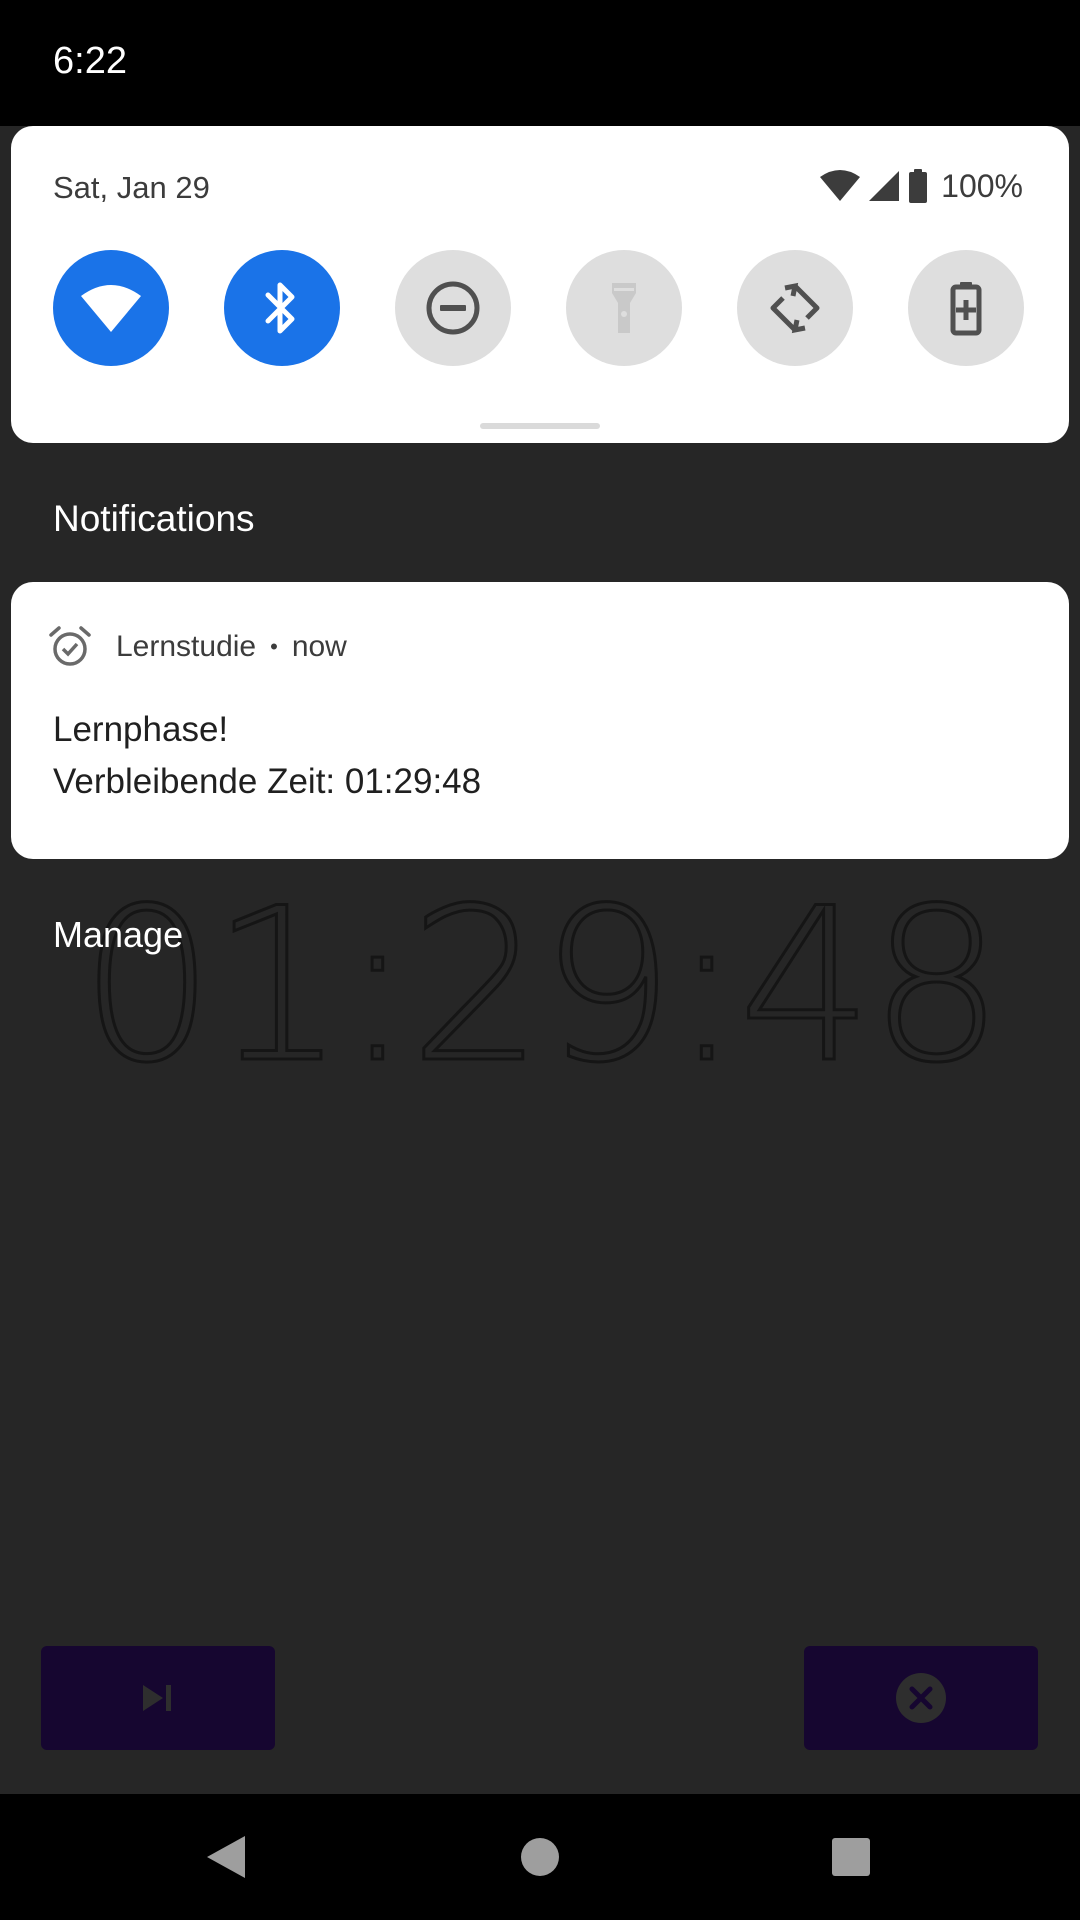  I want to click on back-icon, so click(226, 1857).